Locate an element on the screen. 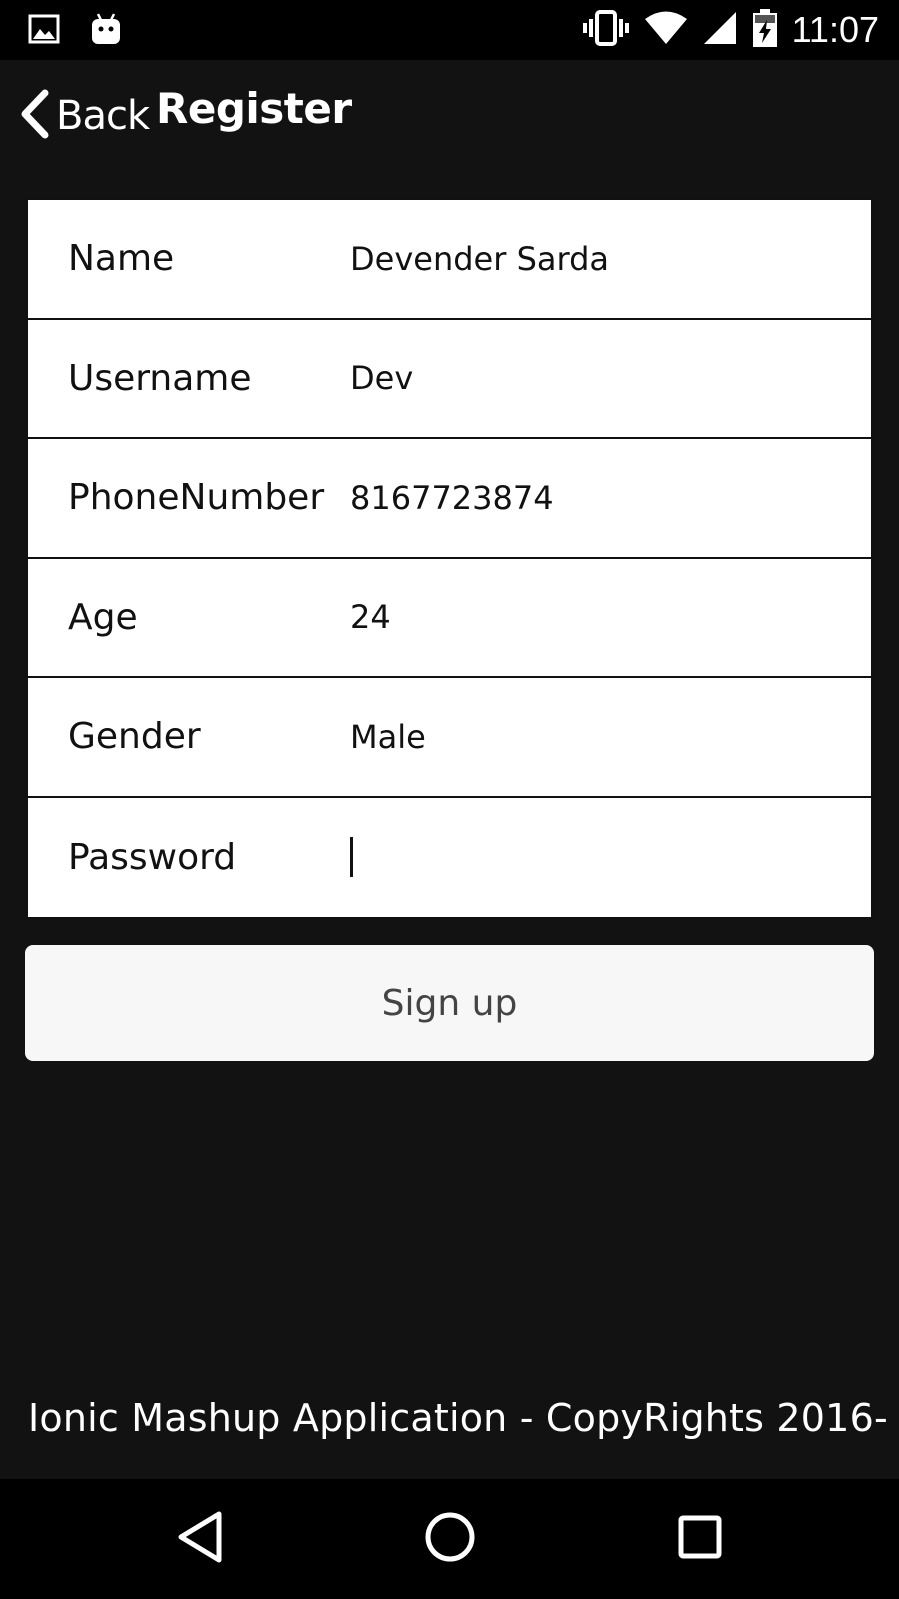 This screenshot has width=899, height=1599. username-row: Username is located at coordinates (449, 379).